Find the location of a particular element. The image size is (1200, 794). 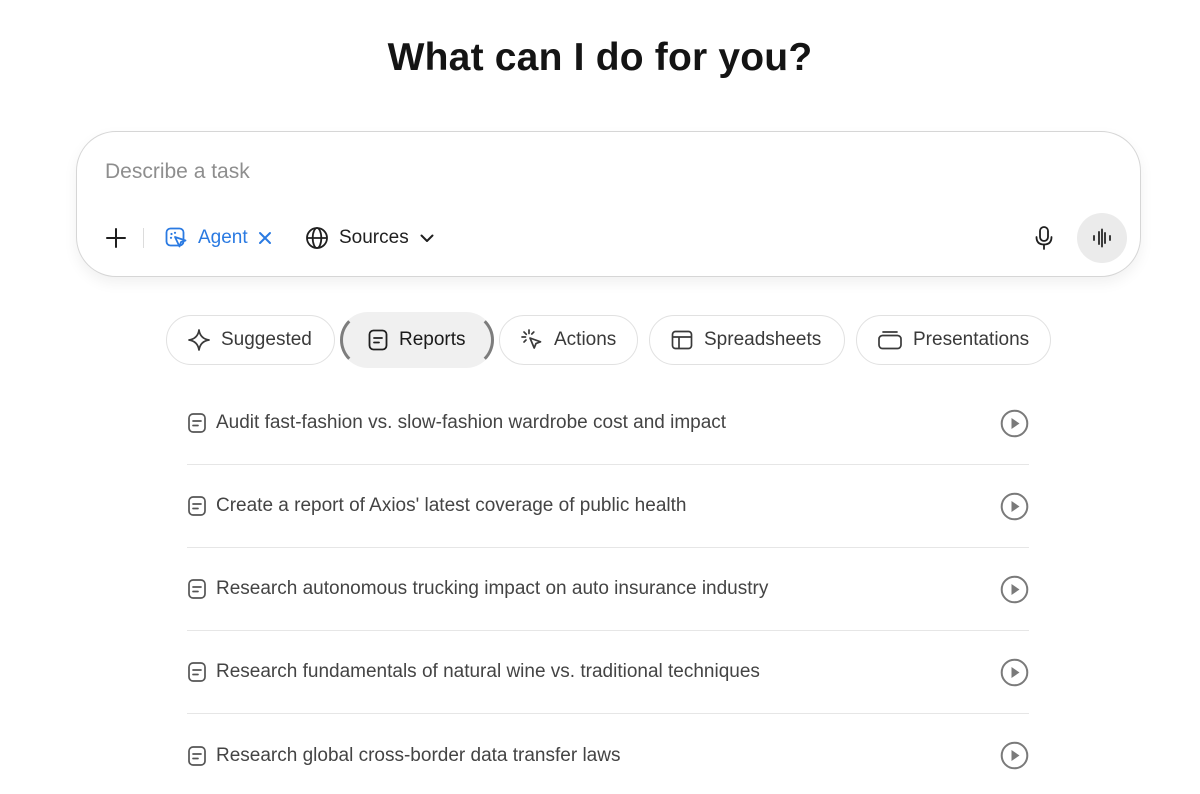

sources-label: Sources is located at coordinates (374, 237).